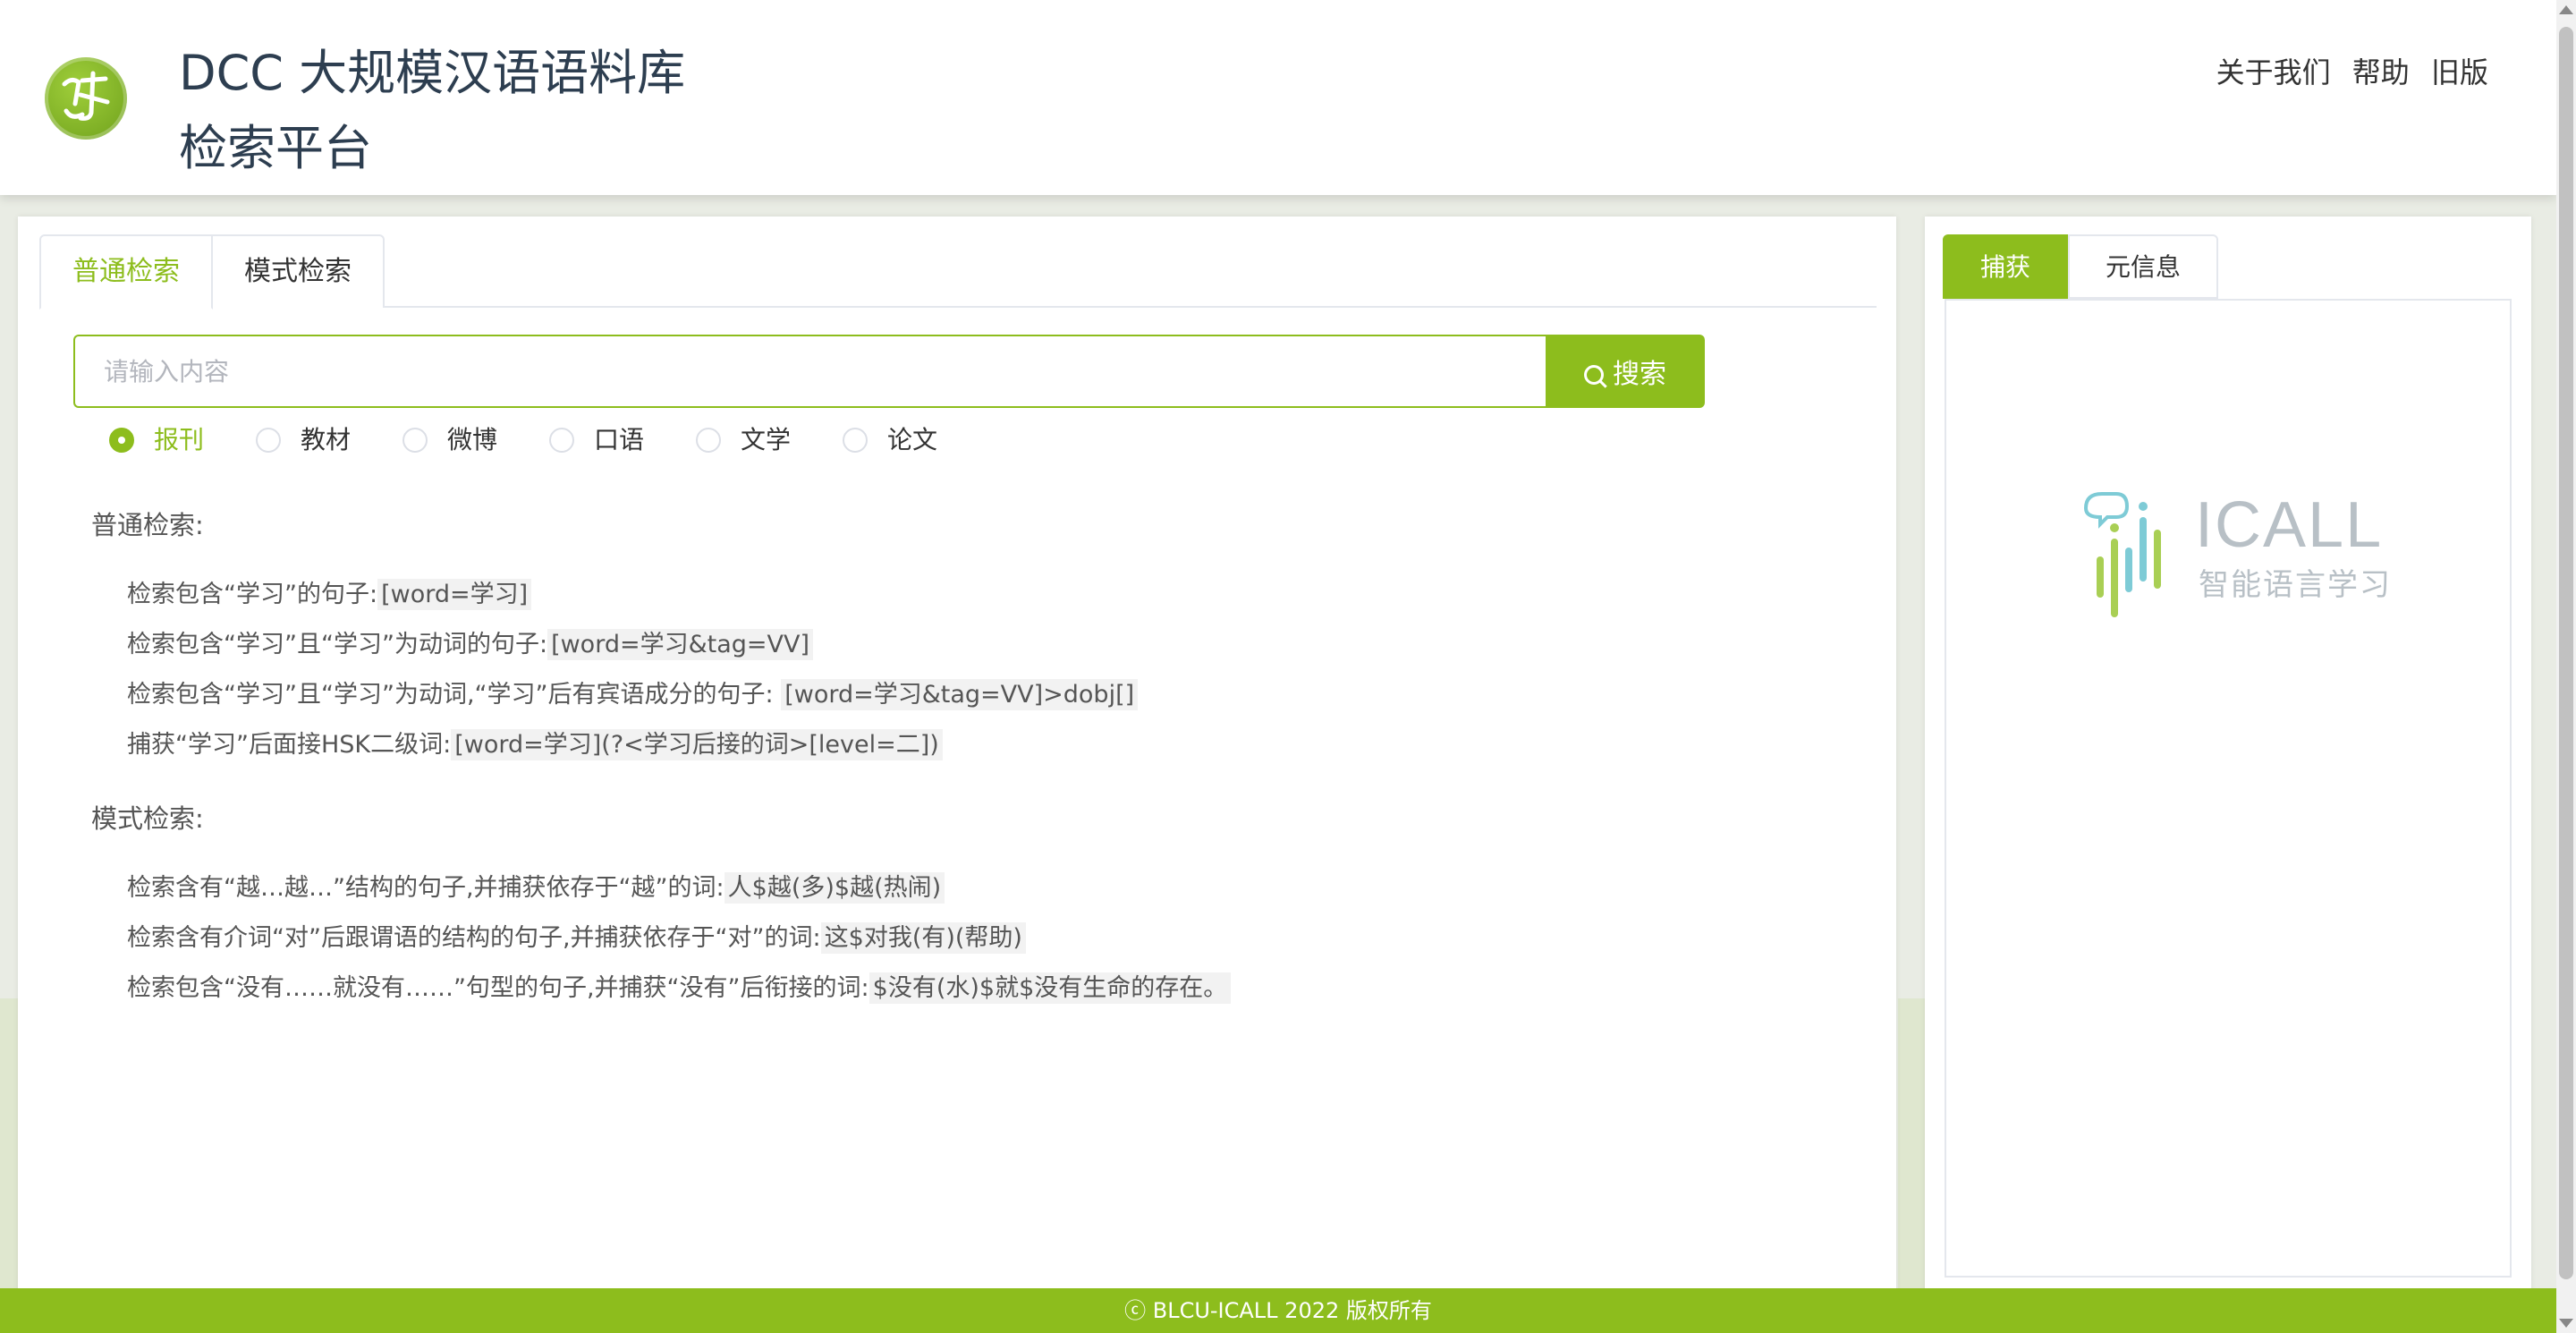 Image resolution: width=2576 pixels, height=1333 pixels. I want to click on tab-normal-search: 普通检索, so click(126, 272).